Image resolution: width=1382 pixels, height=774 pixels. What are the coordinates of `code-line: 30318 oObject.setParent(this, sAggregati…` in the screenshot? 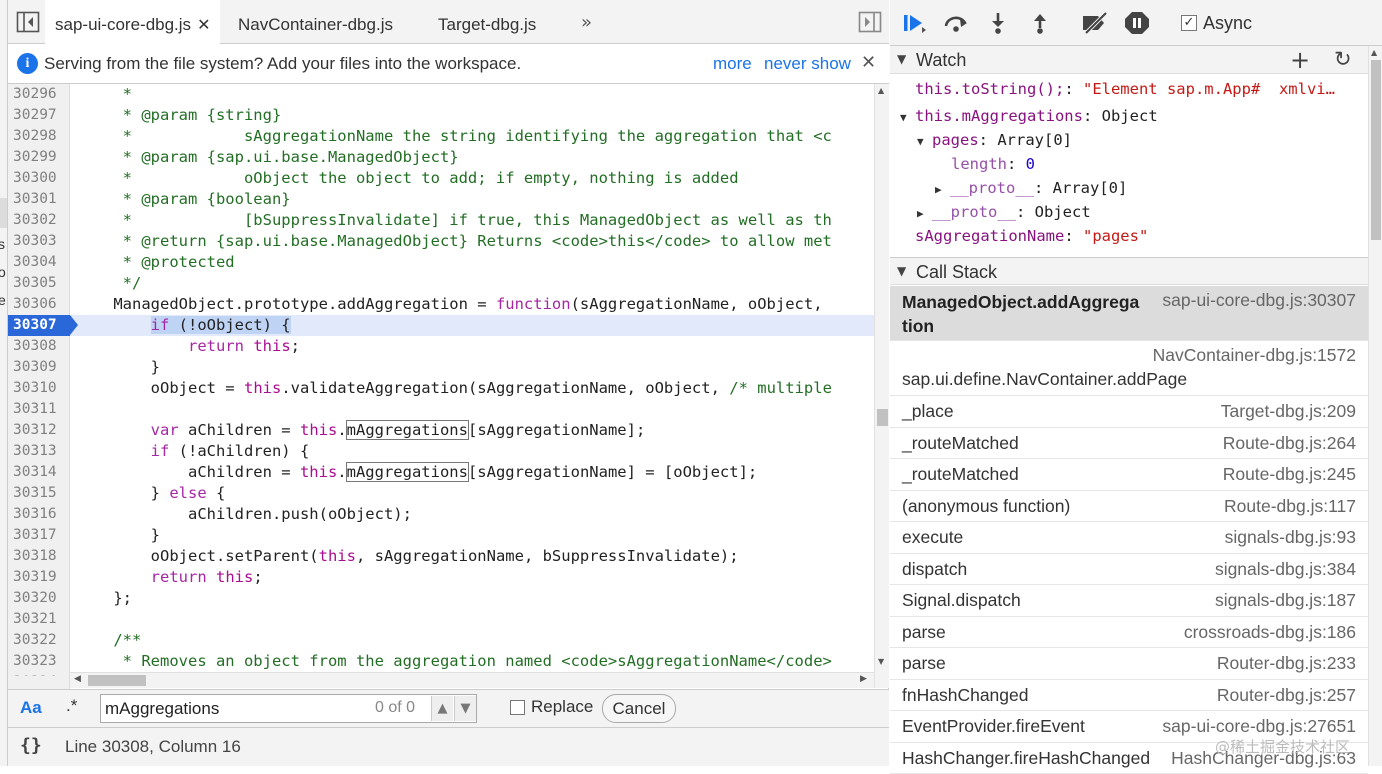 It's located at (441, 556).